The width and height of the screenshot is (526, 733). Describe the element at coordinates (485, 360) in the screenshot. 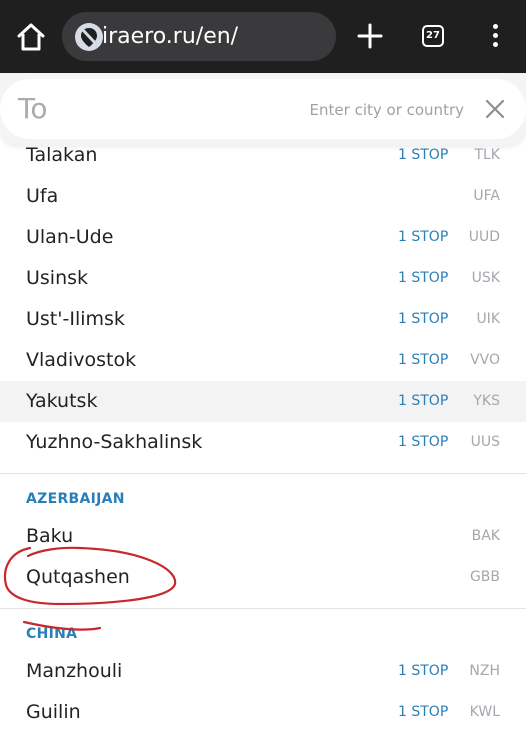

I see `airport-code: VVO` at that location.